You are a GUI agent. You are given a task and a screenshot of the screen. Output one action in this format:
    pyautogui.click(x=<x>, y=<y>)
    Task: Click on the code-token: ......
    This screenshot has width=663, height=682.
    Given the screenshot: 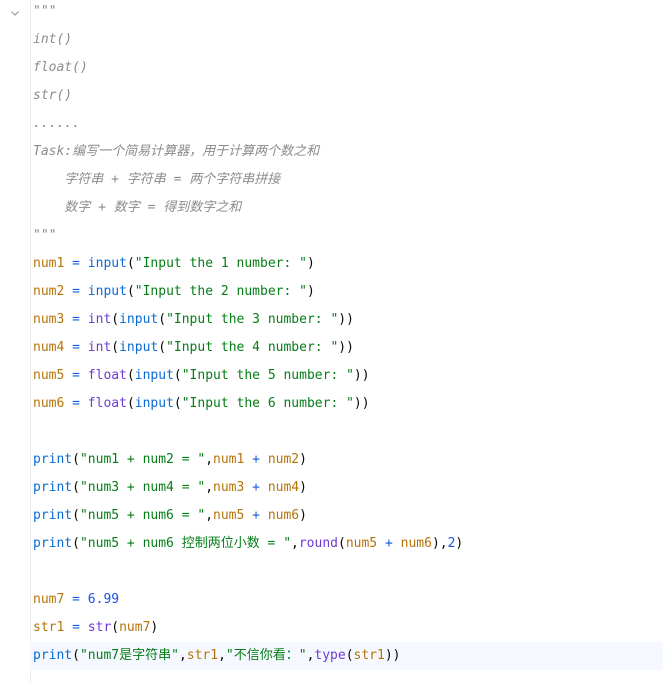 What is the action you would take?
    pyautogui.click(x=56, y=123)
    